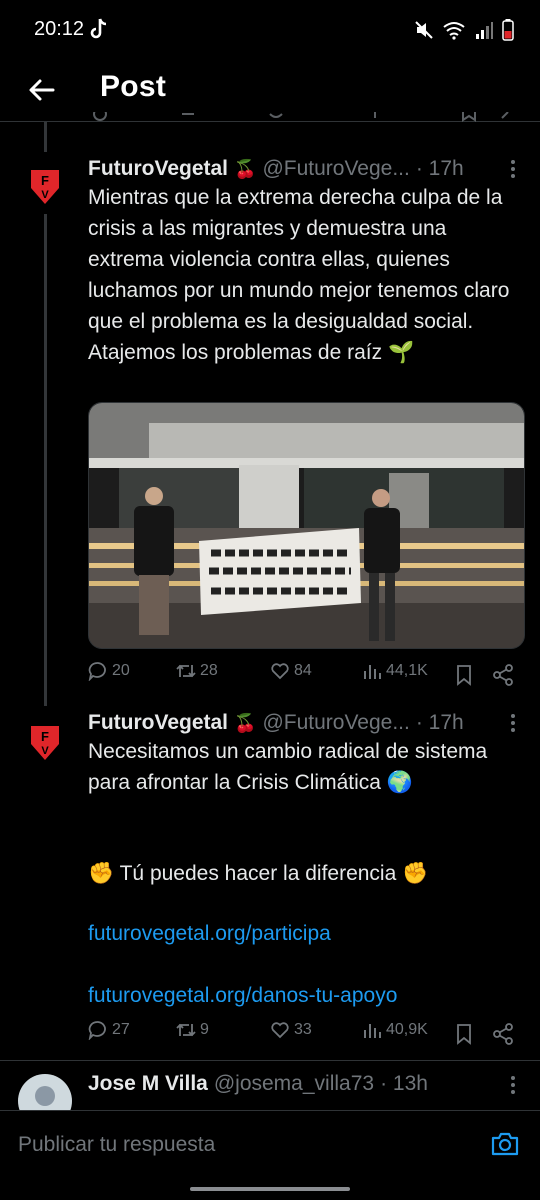  What do you see at coordinates (98, 28) in the screenshot?
I see `tiktok-icon` at bounding box center [98, 28].